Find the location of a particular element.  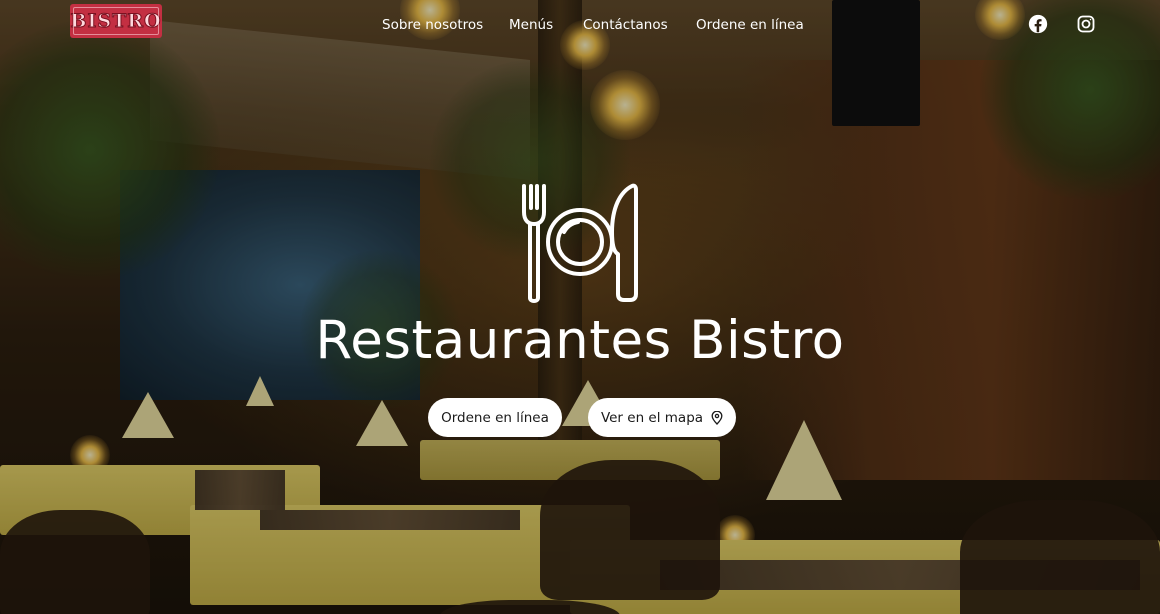

map-pin-icon is located at coordinates (717, 417).